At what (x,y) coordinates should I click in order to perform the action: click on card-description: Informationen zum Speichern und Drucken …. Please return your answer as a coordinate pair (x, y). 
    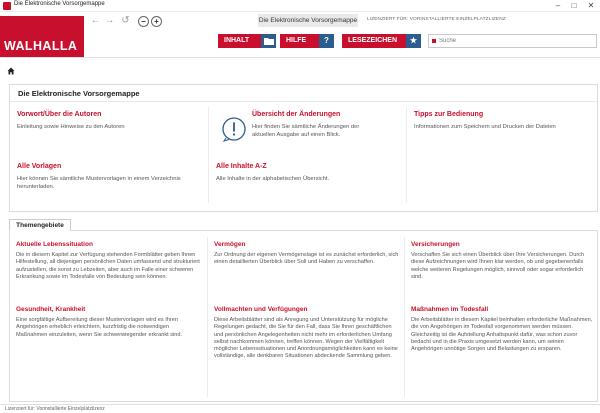
    Looking at the image, I should click on (485, 127).